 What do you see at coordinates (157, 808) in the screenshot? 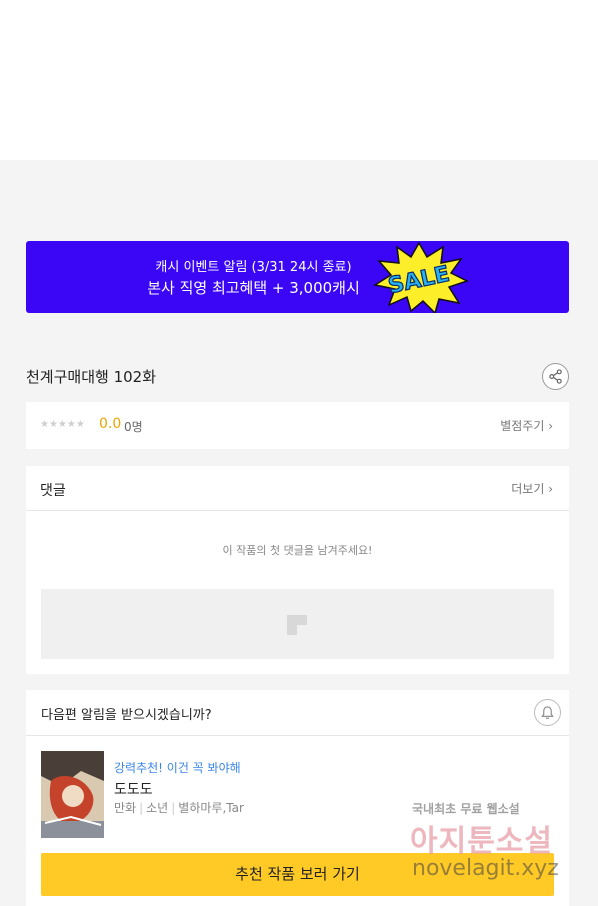
I see `recommended-category: 소년` at bounding box center [157, 808].